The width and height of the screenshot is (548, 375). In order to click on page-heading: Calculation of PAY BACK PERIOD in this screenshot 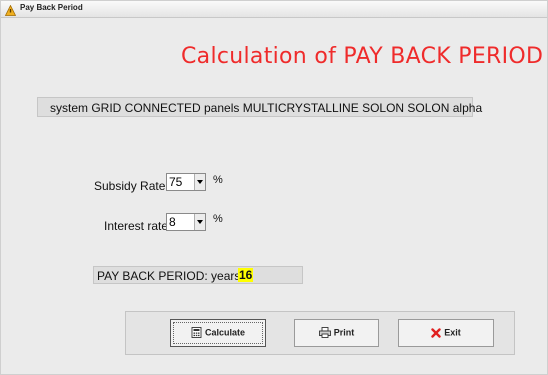, I will do `click(362, 56)`.